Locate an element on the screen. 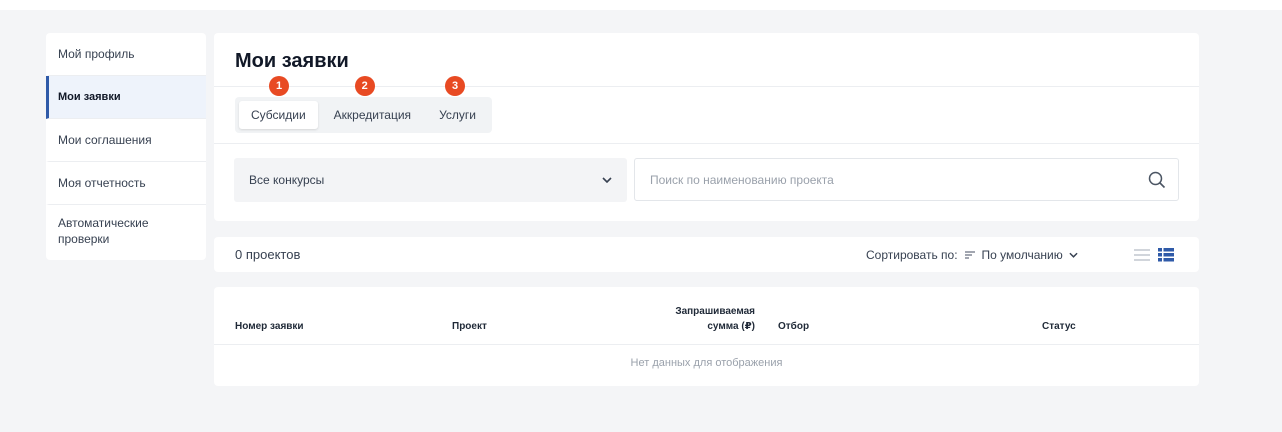 This screenshot has width=1282, height=432. sidebar-item-auto-checks: Автоматические проверки is located at coordinates (126, 232).